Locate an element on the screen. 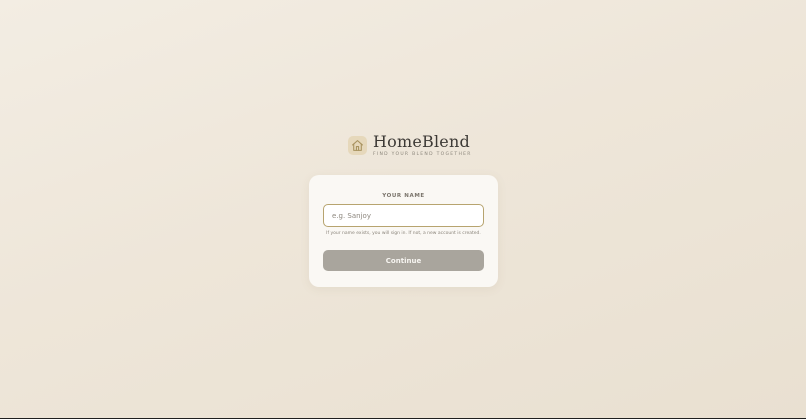  name-input is located at coordinates (403, 215).